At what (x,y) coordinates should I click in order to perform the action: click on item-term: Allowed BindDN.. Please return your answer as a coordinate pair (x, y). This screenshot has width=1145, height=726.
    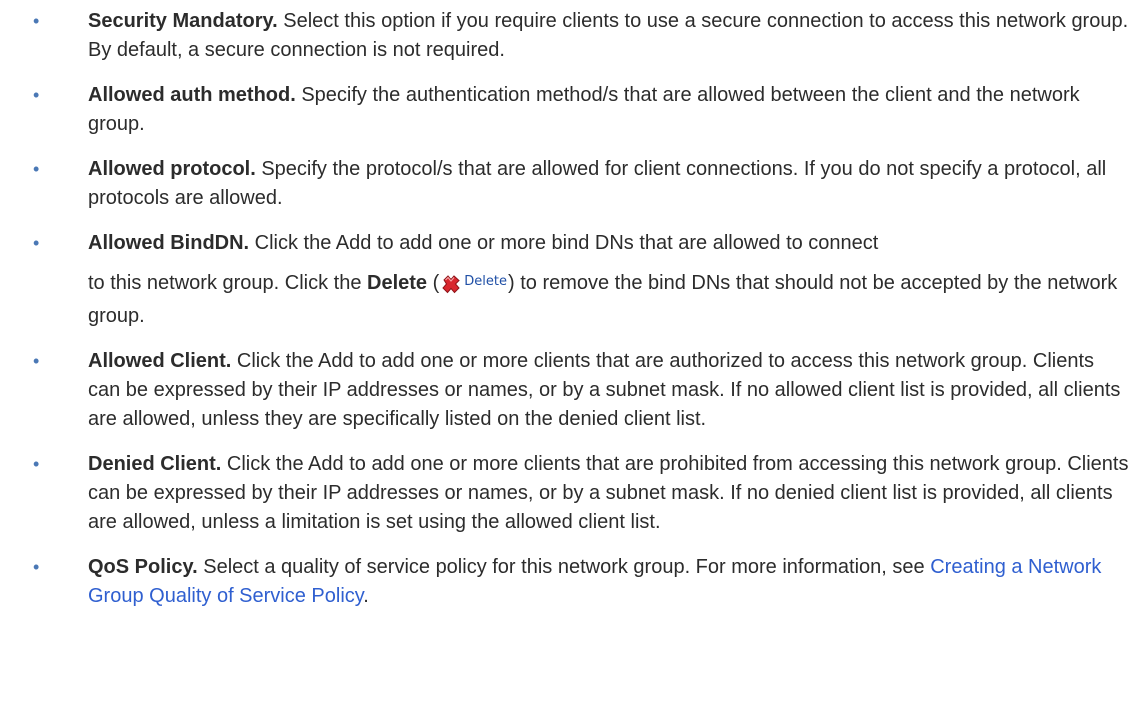
    Looking at the image, I should click on (169, 243).